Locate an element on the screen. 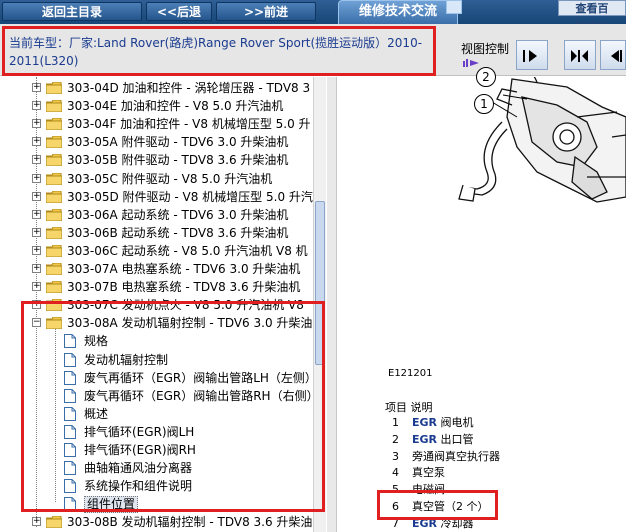 Image resolution: width=626 pixels, height=532 pixels. legend-row: 3 旁通阀真空执行器 is located at coordinates (446, 457).